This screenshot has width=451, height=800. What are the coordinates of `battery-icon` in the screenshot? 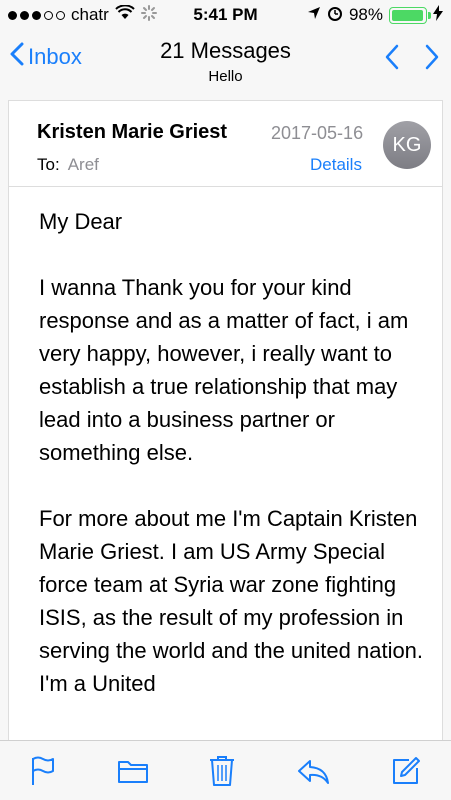 It's located at (410, 15).